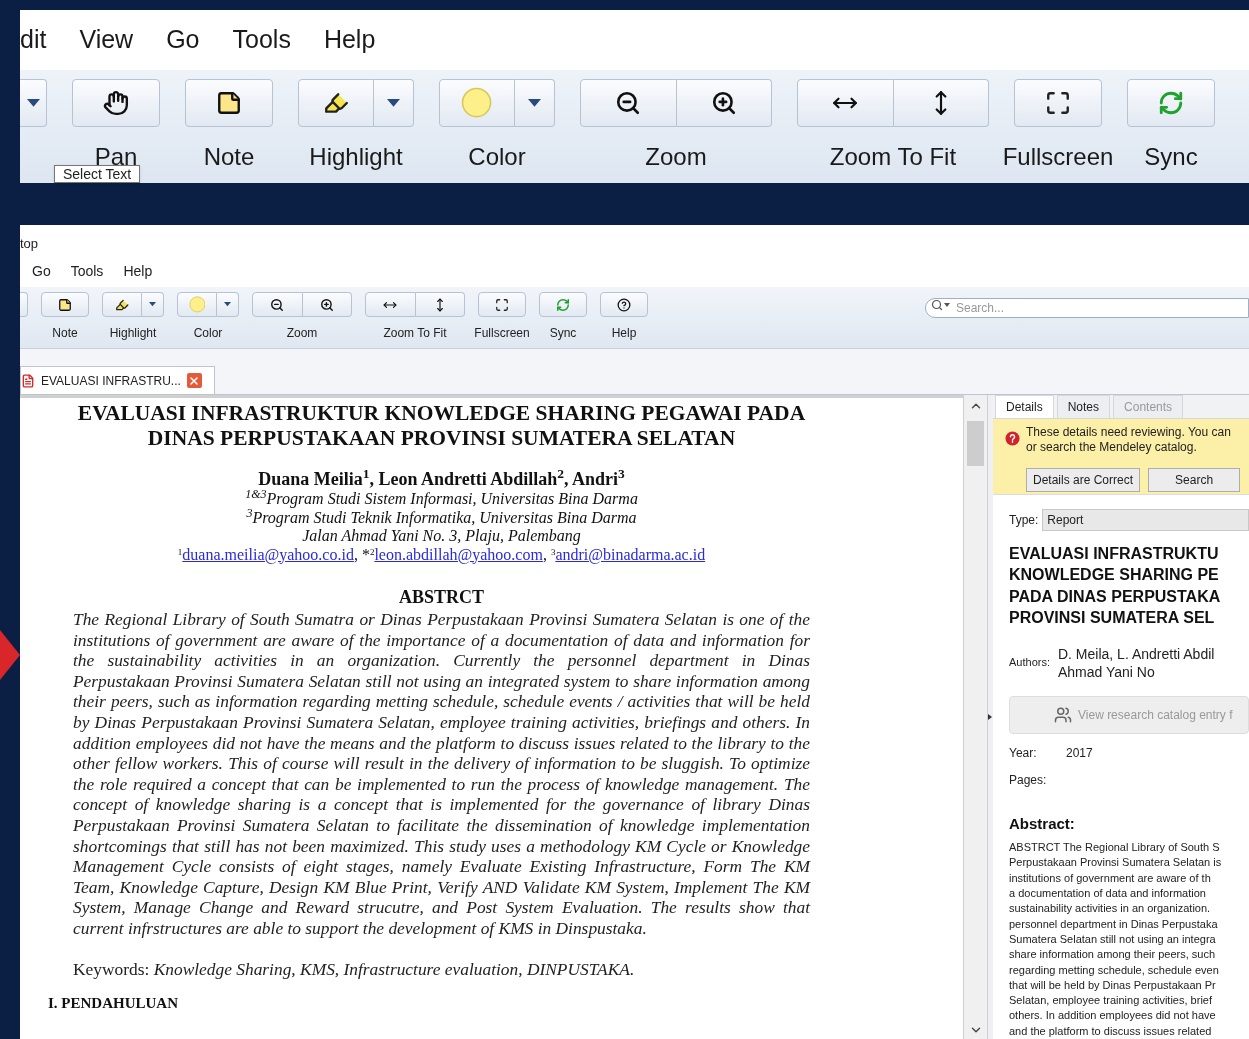  I want to click on catalog-icon, so click(1063, 714).